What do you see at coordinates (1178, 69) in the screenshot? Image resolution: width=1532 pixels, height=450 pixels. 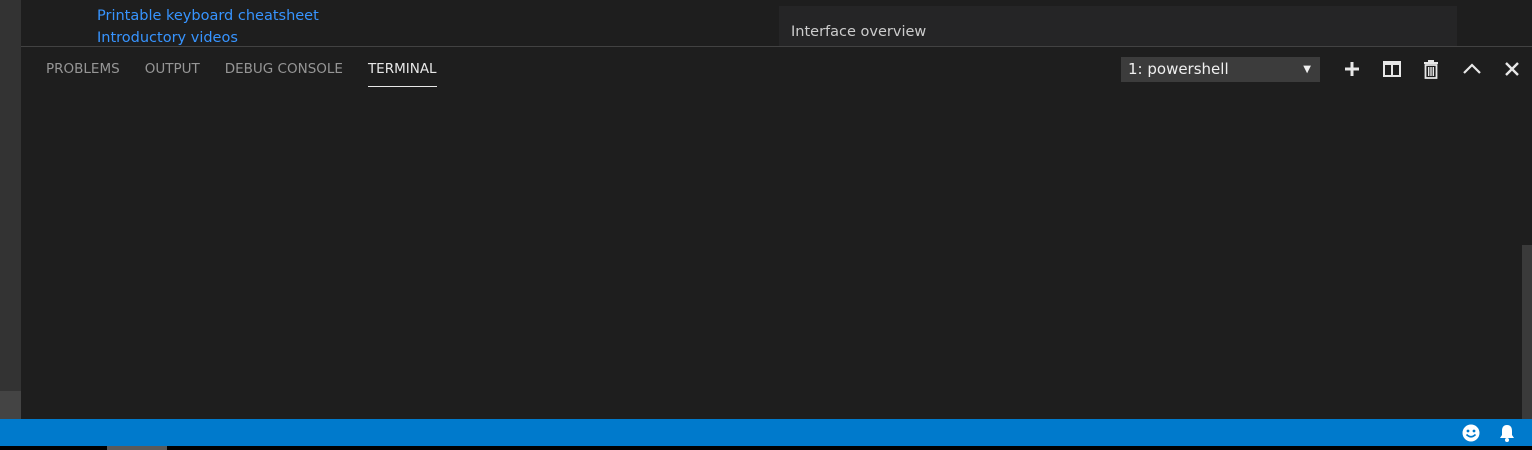 I see `terminal-select-value: 1: powershell` at bounding box center [1178, 69].